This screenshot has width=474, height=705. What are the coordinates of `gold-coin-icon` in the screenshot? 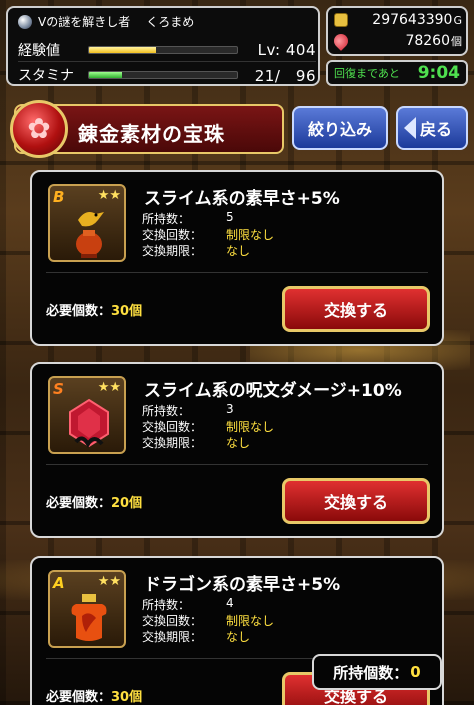 It's located at (341, 20).